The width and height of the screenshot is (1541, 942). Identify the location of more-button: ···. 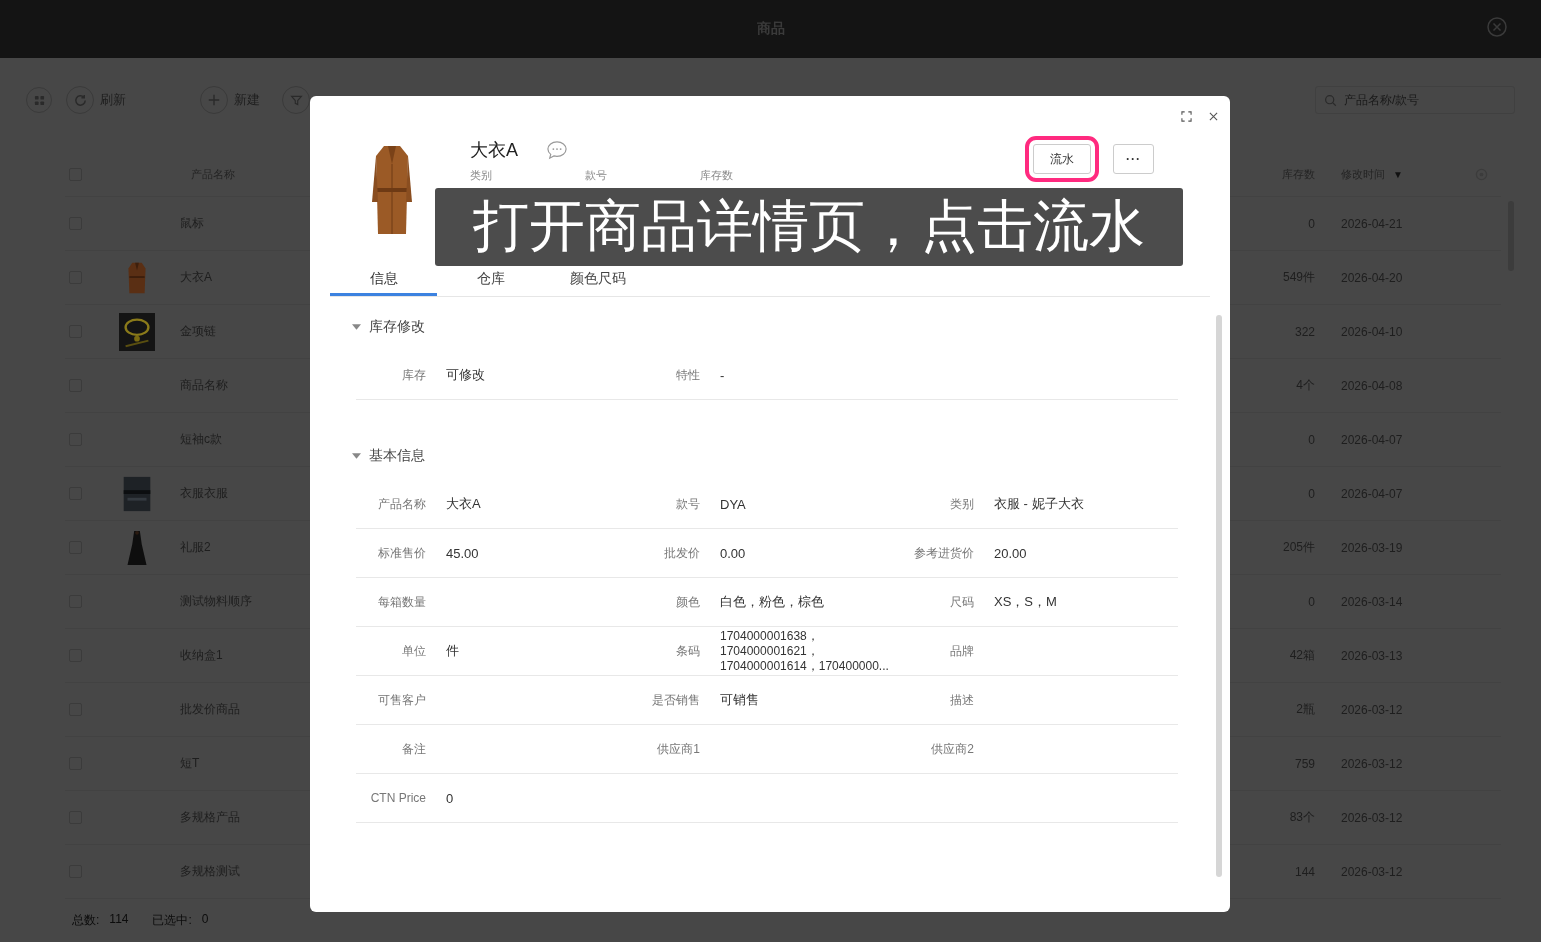
(1133, 159).